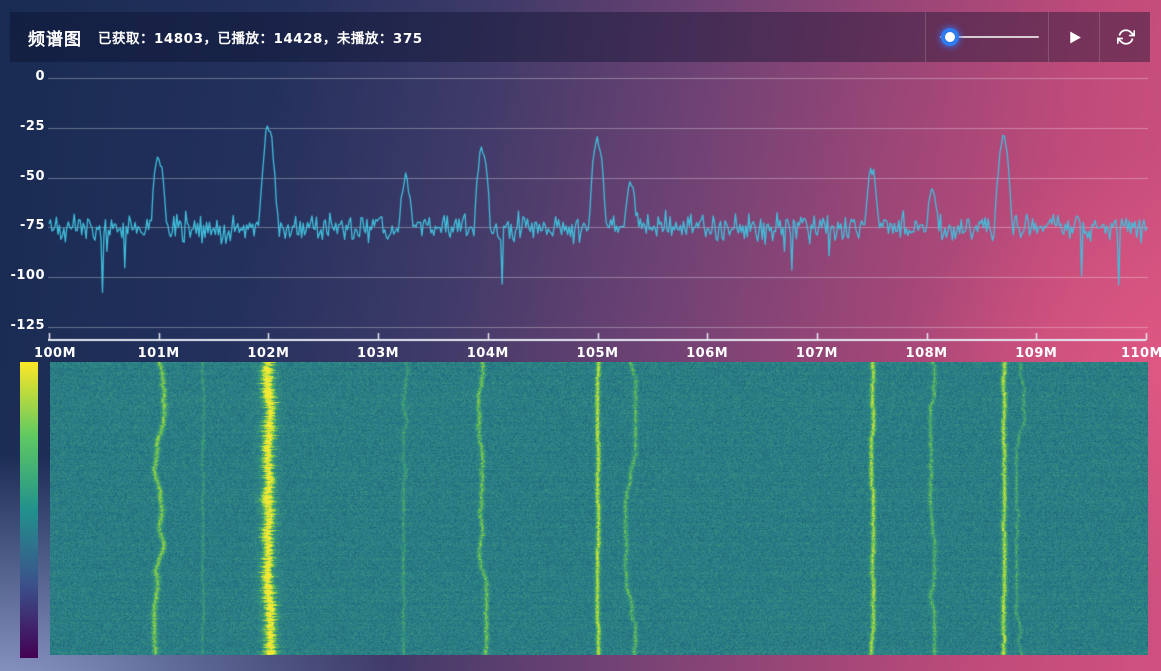  What do you see at coordinates (950, 37) in the screenshot?
I see `slider-knob` at bounding box center [950, 37].